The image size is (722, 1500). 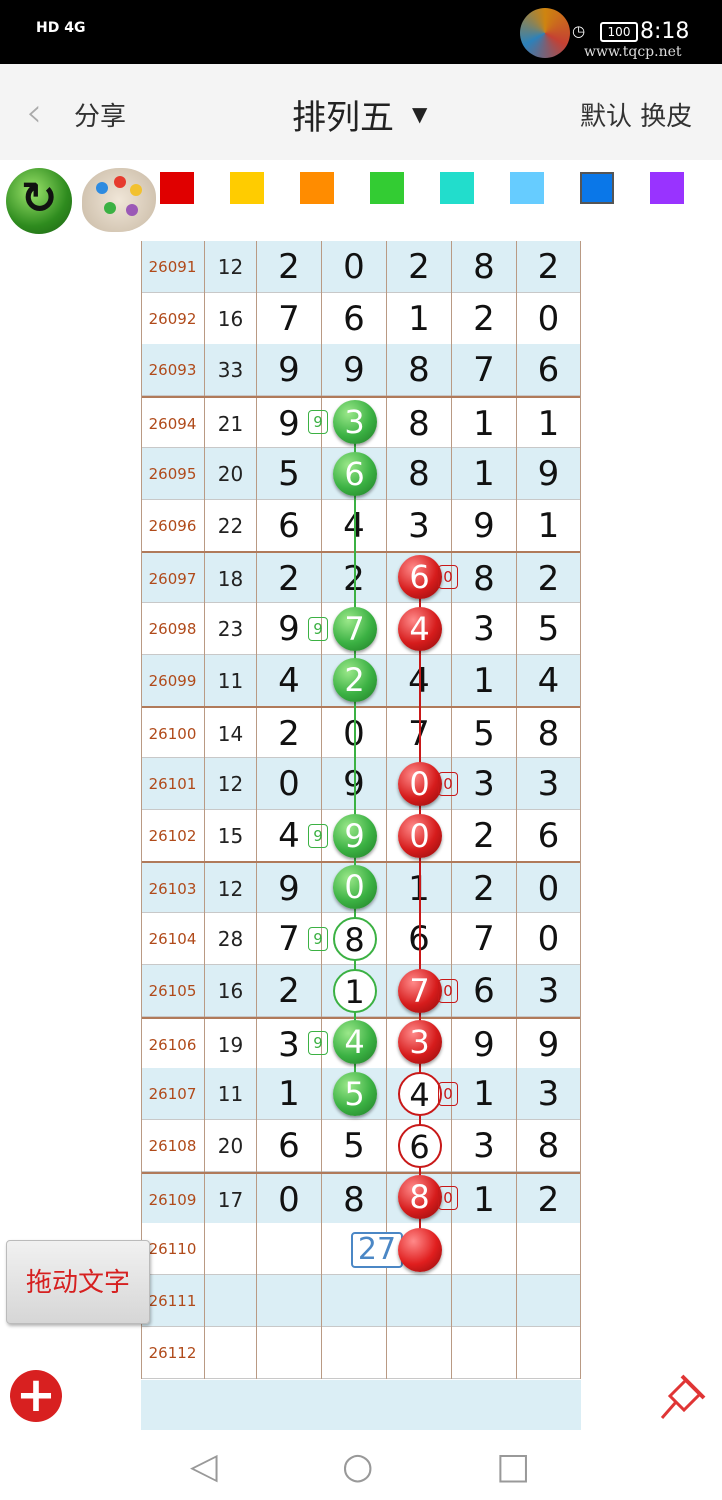 I want to click on chevron-left-icon: ‹, so click(x=34, y=113).